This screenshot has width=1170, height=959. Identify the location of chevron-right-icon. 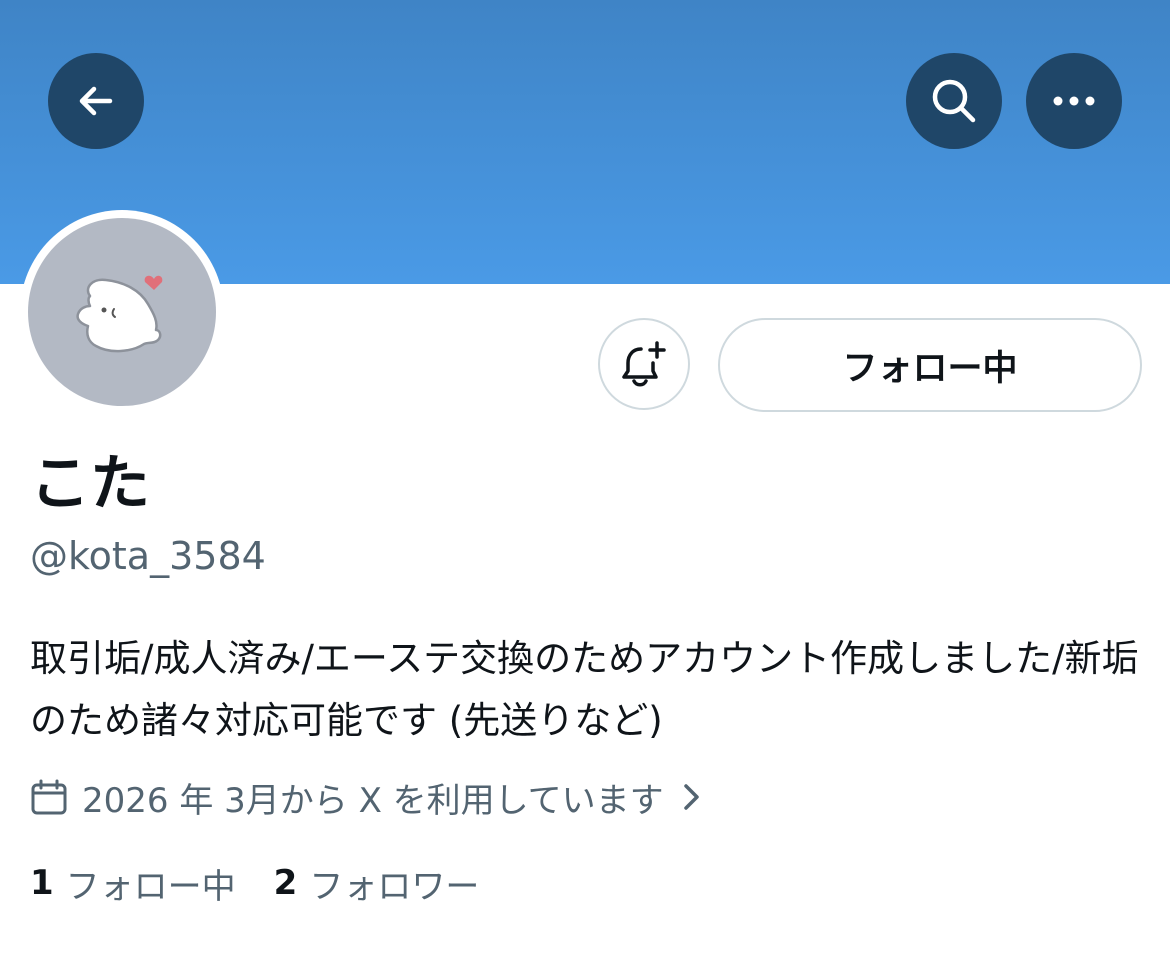
(691, 797).